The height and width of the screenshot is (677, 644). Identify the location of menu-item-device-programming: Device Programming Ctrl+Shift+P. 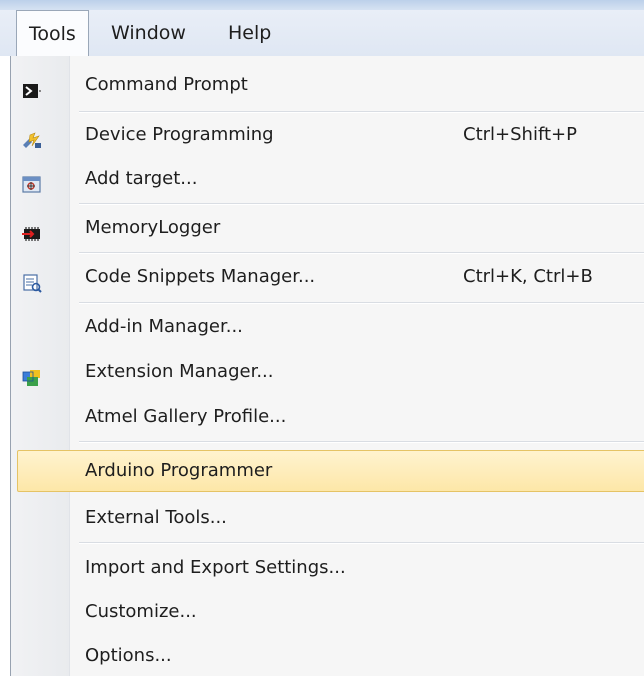
(327, 135).